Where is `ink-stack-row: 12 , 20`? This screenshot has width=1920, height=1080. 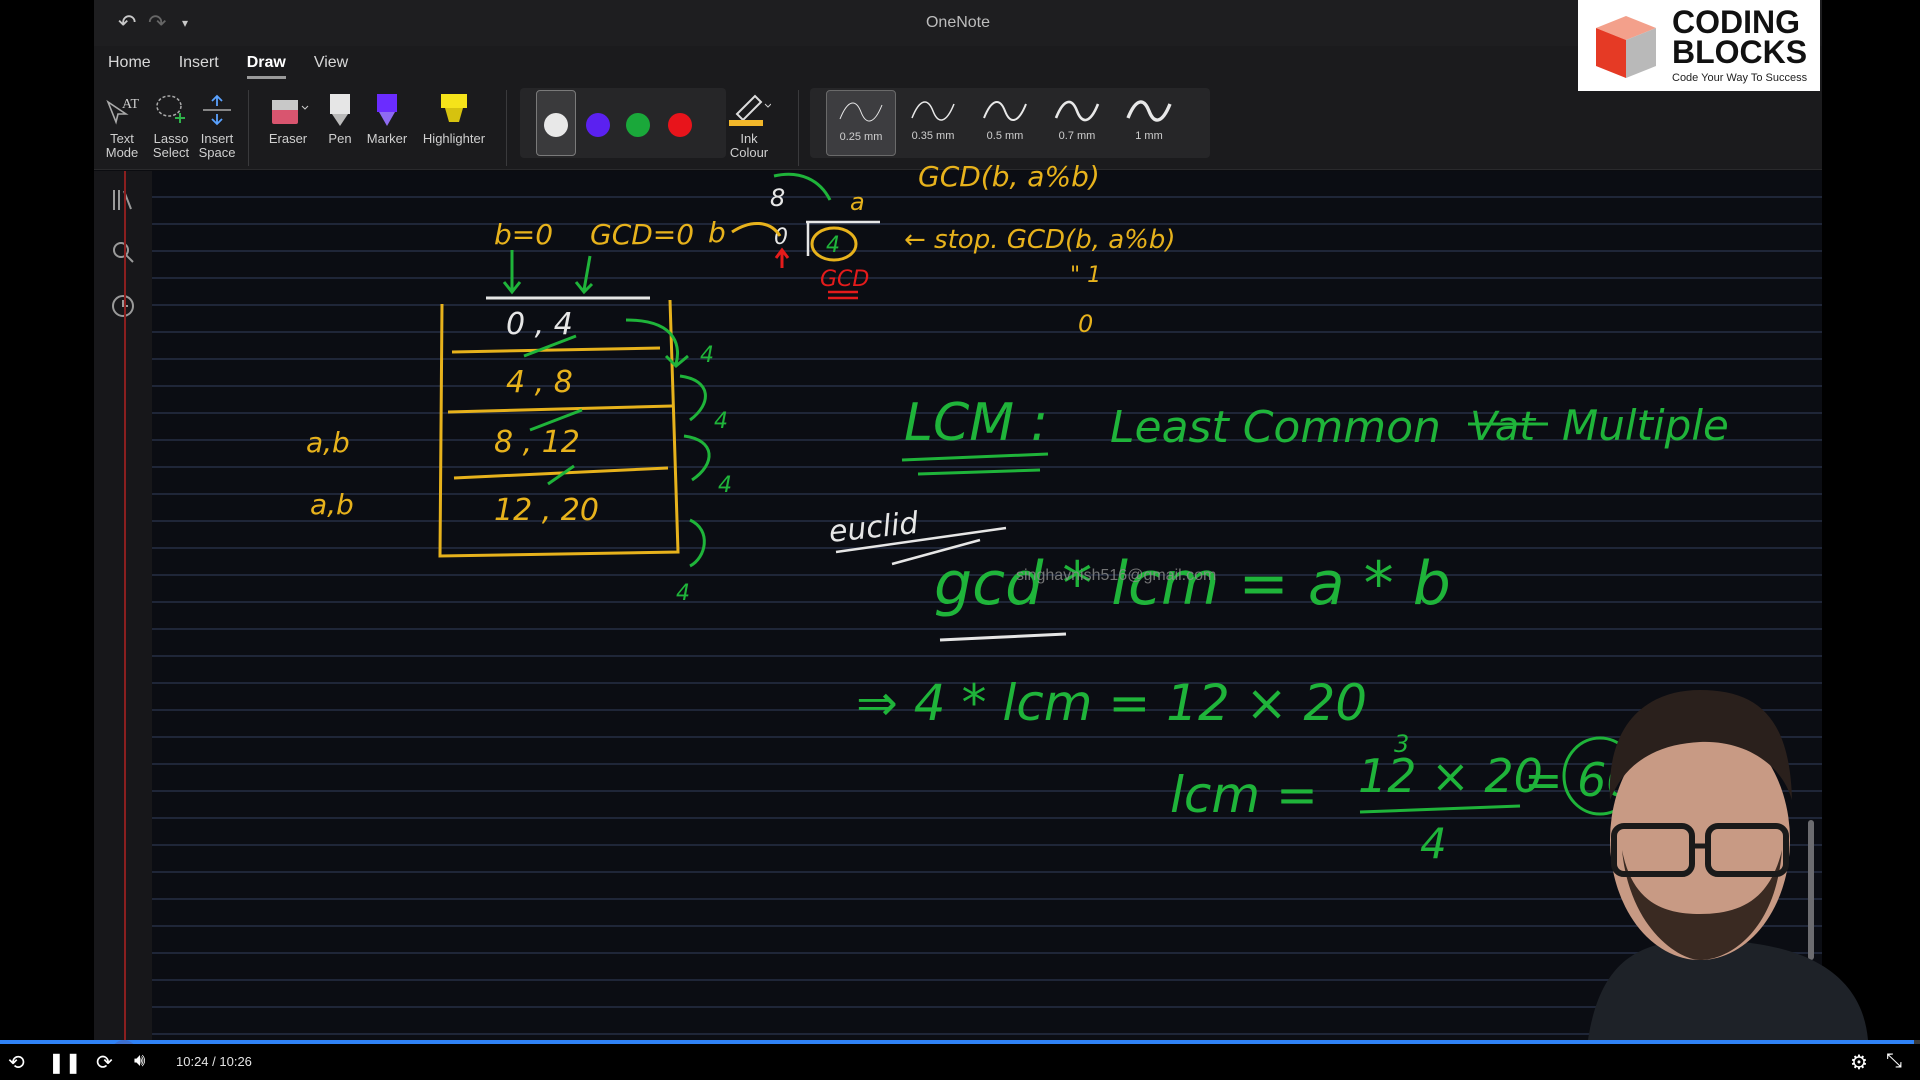 ink-stack-row: 12 , 20 is located at coordinates (546, 510).